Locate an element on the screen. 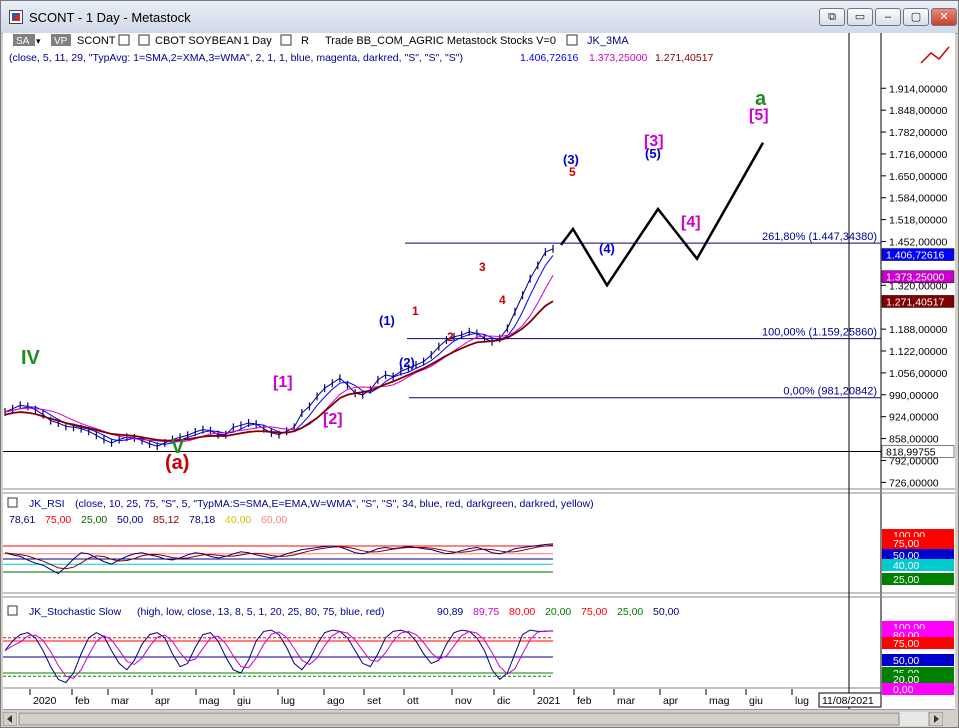 This screenshot has width=959, height=728. x-axis-label: dic is located at coordinates (503, 701).